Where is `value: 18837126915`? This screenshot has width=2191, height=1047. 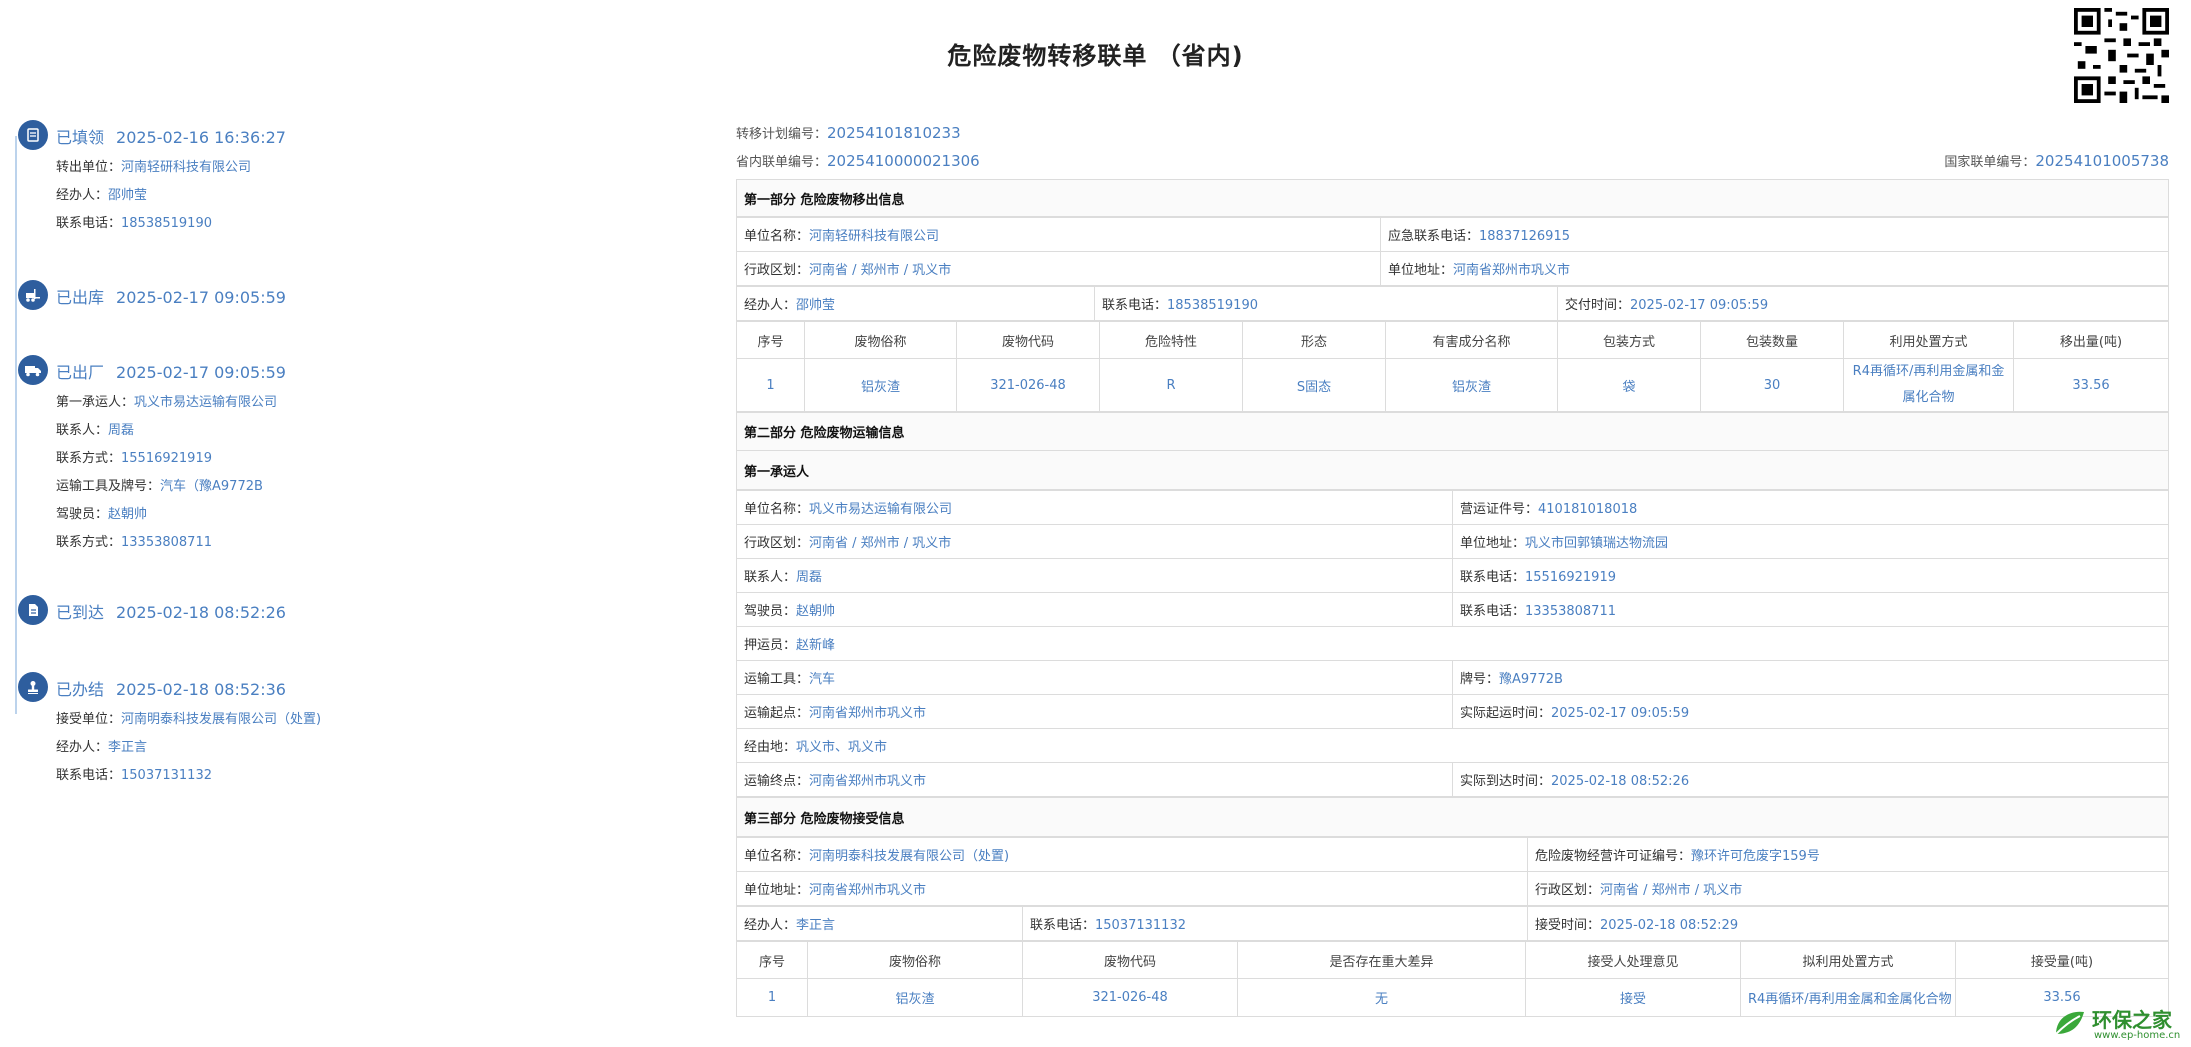
value: 18837126915 is located at coordinates (1524, 236).